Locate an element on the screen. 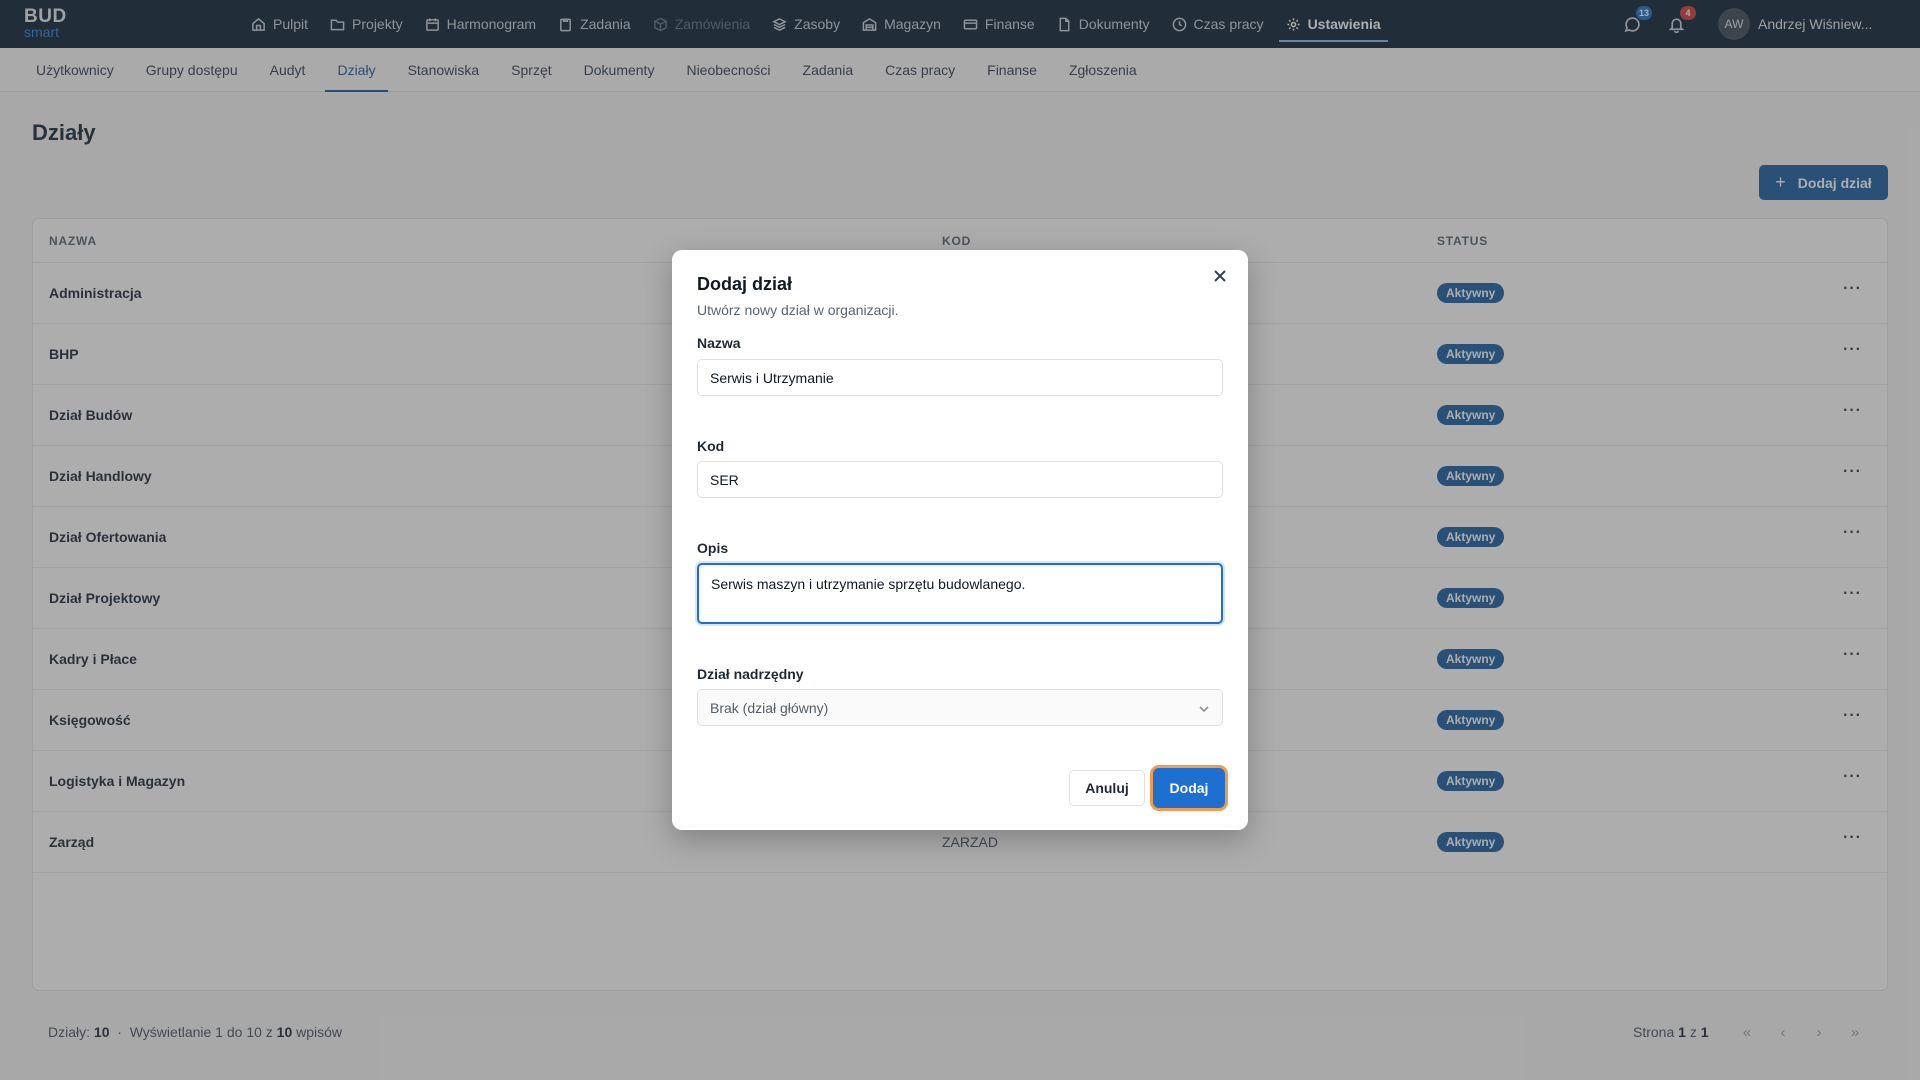 This screenshot has width=1920, height=1080. submit-button: Dodaj is located at coordinates (1189, 788).